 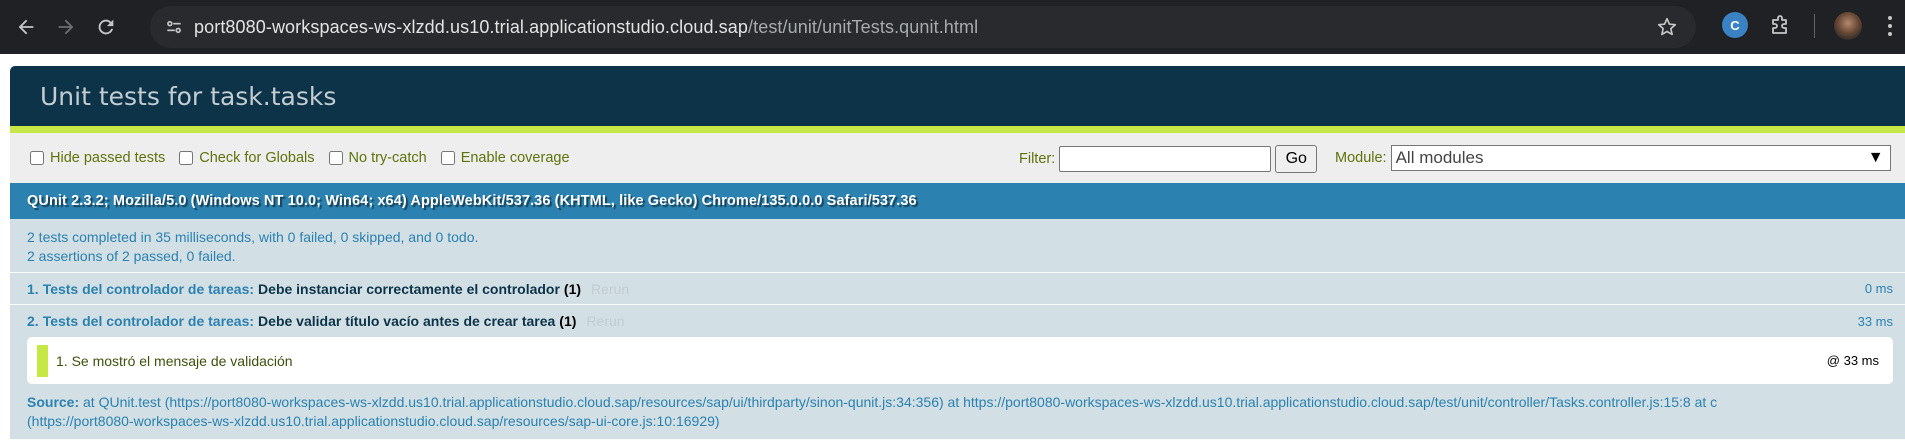 I want to click on extension-c-icon: C, so click(x=1735, y=25).